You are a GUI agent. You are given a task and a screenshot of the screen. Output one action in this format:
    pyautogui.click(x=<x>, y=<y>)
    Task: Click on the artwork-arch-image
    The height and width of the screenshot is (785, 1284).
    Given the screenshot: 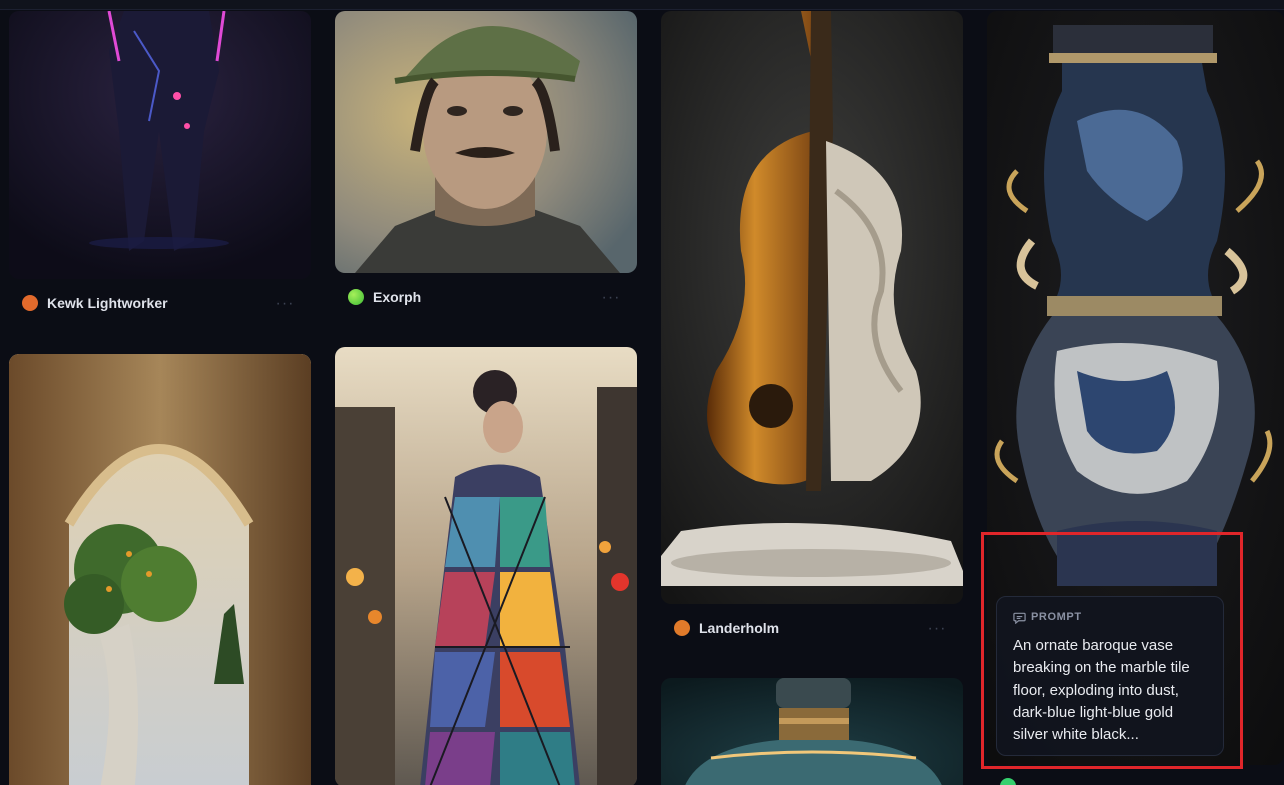 What is the action you would take?
    pyautogui.click(x=160, y=569)
    